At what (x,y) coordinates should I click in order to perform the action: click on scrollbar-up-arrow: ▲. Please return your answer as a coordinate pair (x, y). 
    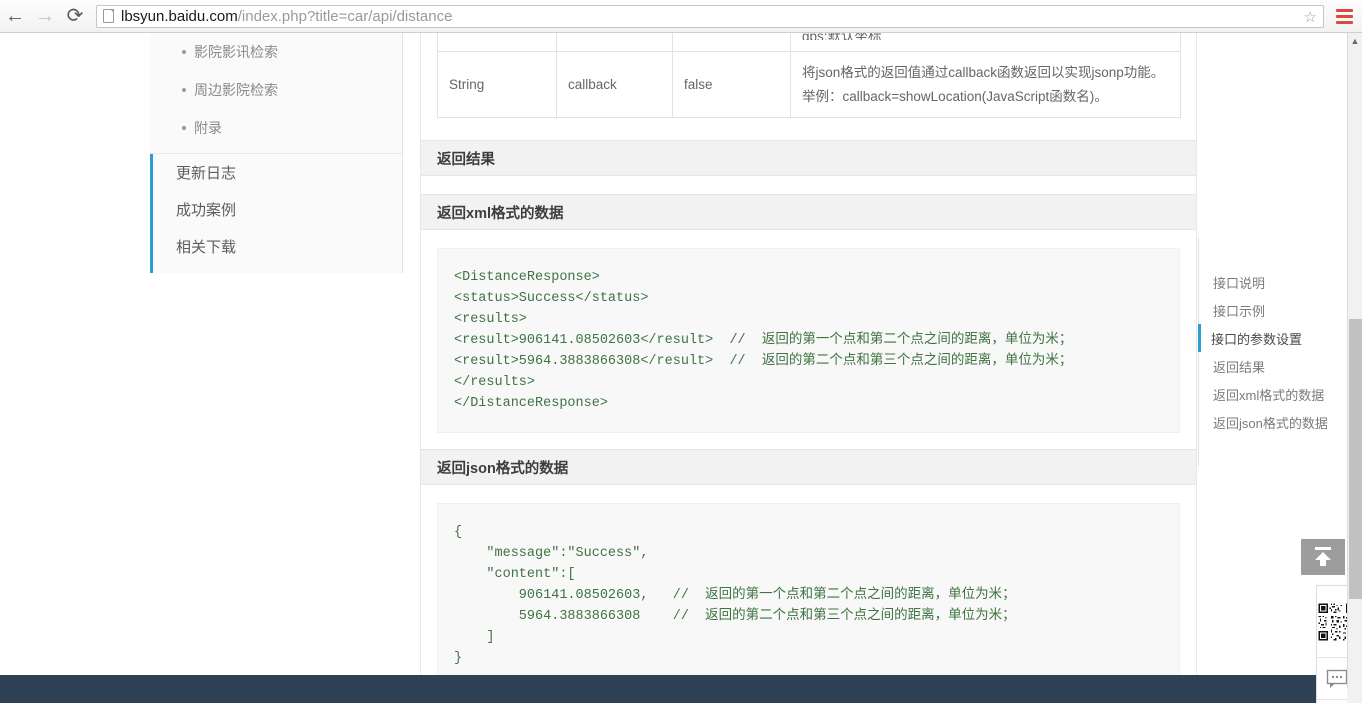
    Looking at the image, I should click on (1355, 40).